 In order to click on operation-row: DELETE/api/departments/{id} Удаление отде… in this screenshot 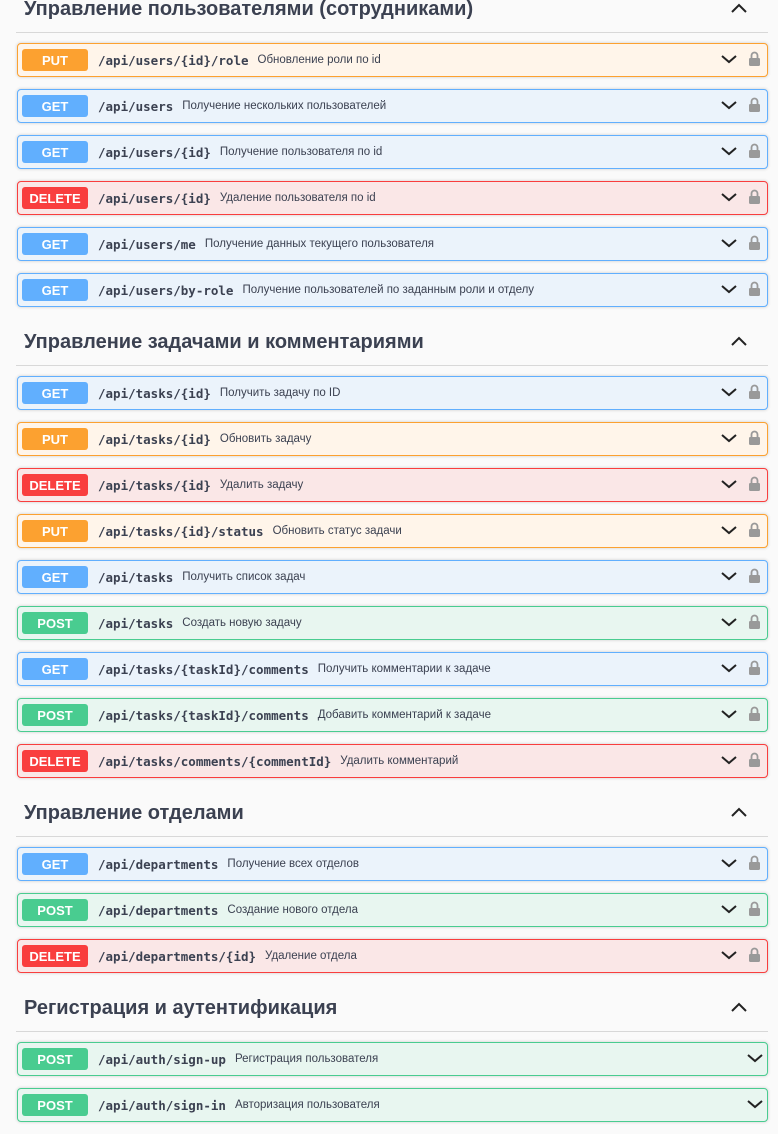, I will do `click(392, 956)`.